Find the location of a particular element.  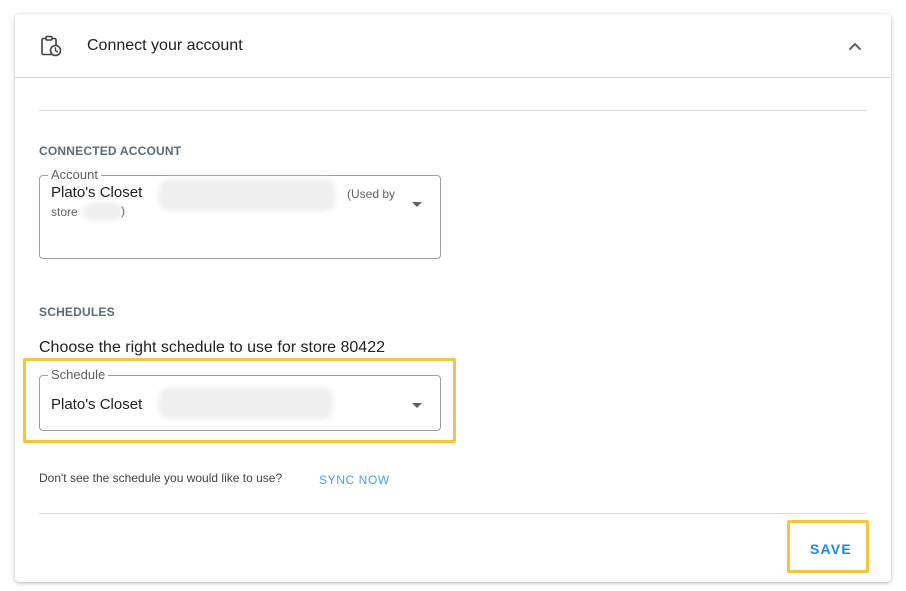

card-header: Connect your account is located at coordinates (453, 46).